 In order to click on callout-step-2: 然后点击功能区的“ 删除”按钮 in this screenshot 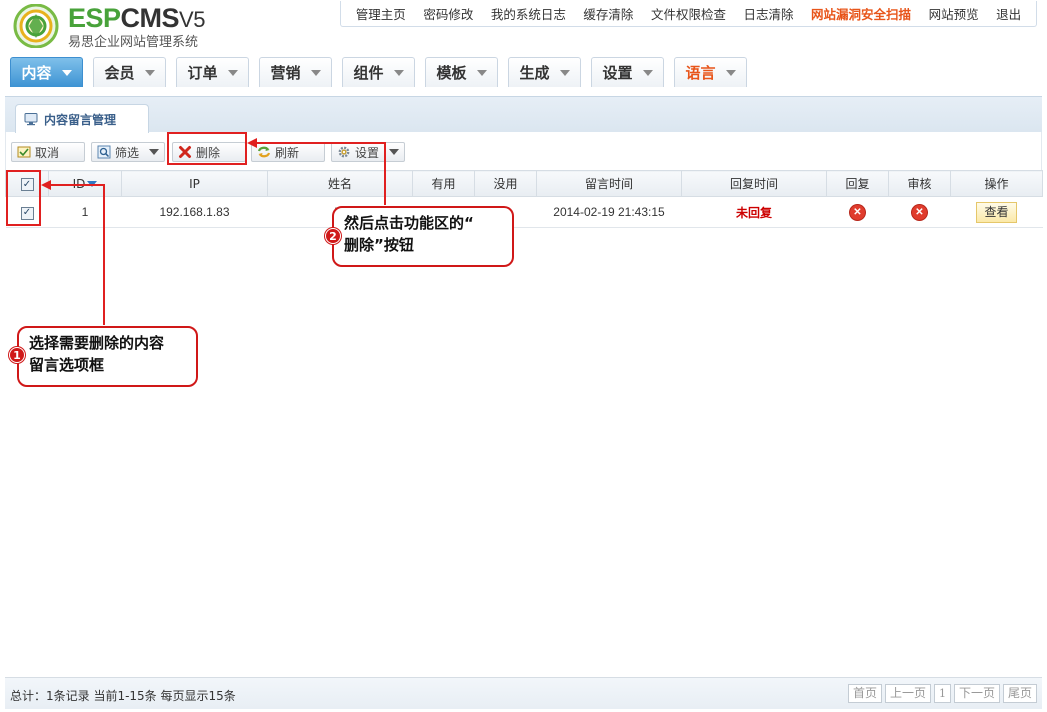, I will do `click(423, 236)`.